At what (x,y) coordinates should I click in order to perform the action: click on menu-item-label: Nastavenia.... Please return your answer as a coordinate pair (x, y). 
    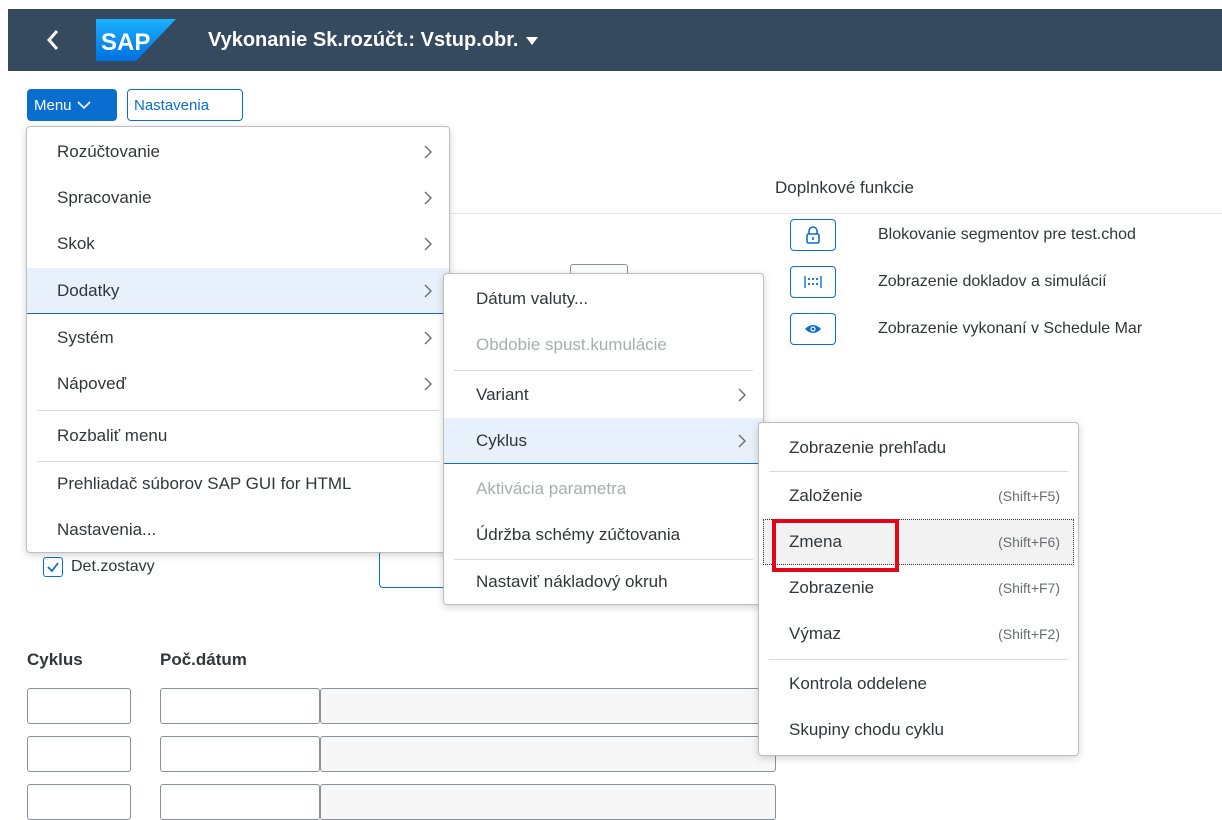
    Looking at the image, I should click on (107, 529).